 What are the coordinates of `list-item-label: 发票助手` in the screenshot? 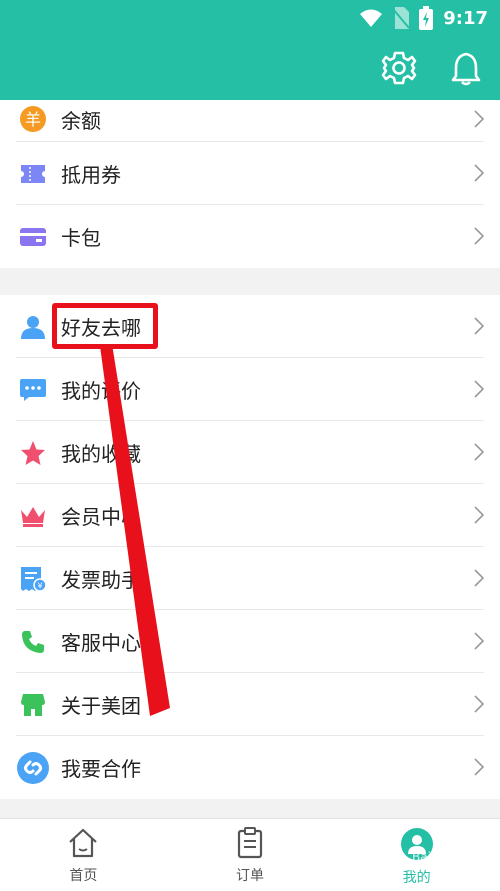 It's located at (101, 580).